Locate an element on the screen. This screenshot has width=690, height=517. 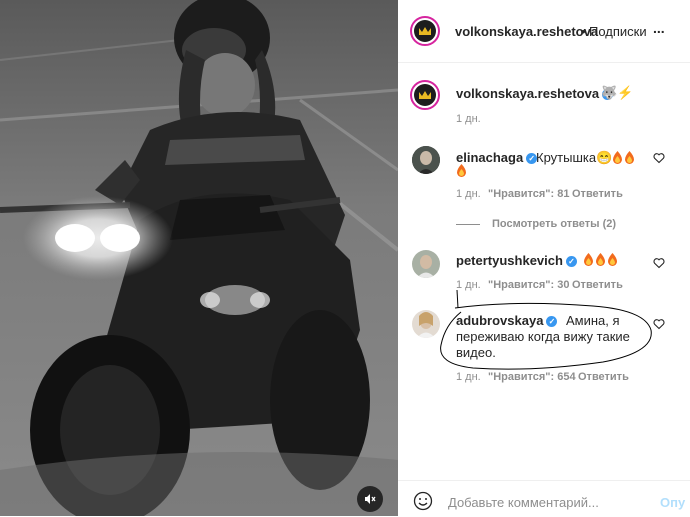
comment-likes: "Нравится": 654 is located at coordinates (532, 377).